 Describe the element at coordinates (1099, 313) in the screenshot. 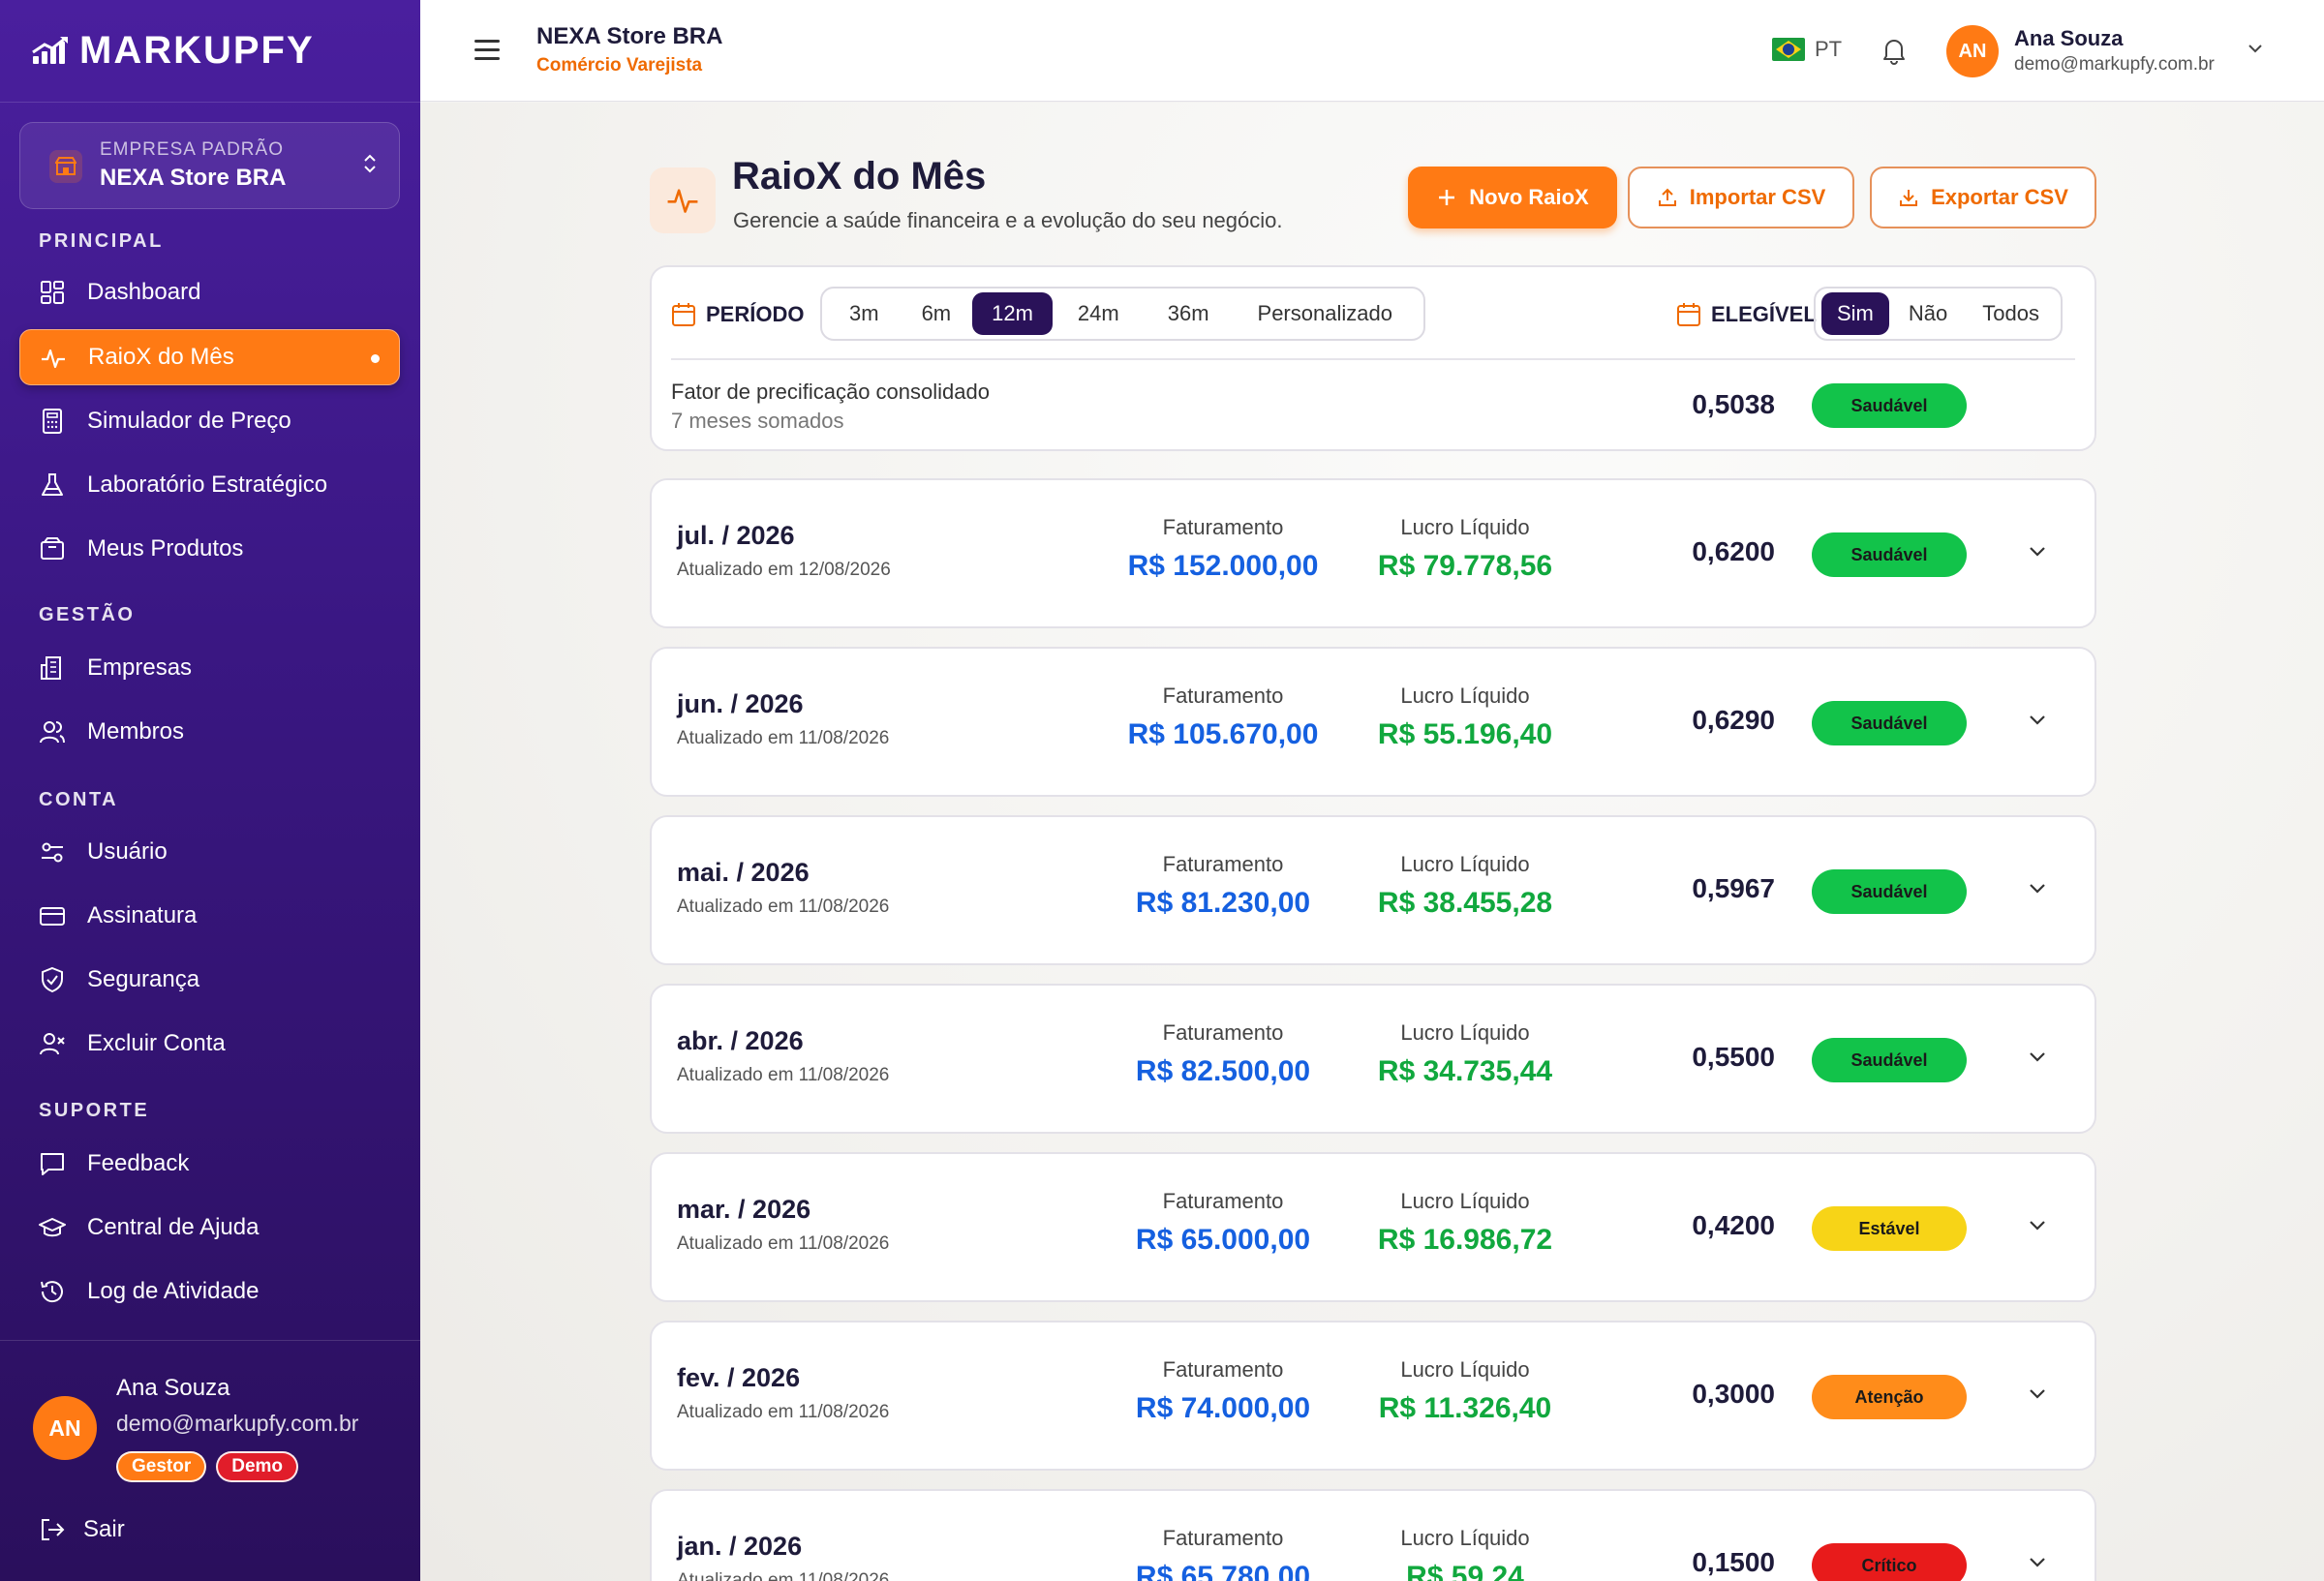

I see `period-option-24m: 24m` at that location.